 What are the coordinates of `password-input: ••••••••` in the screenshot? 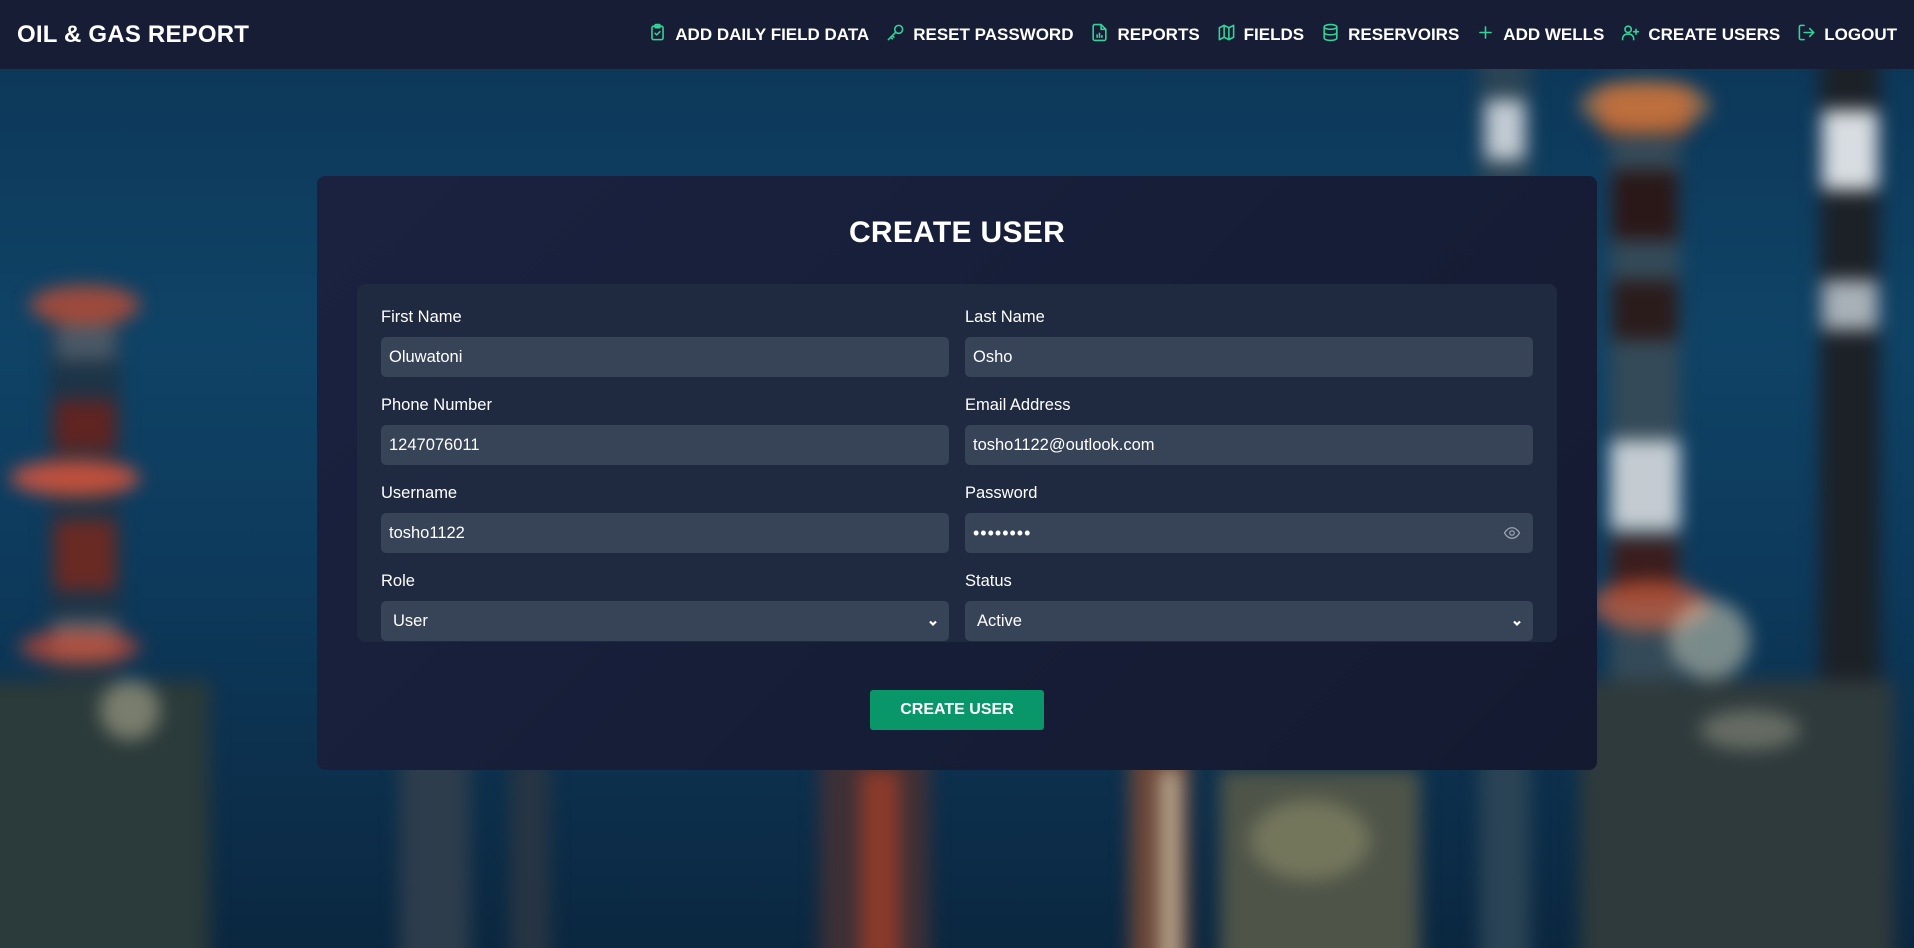 It's located at (1249, 533).